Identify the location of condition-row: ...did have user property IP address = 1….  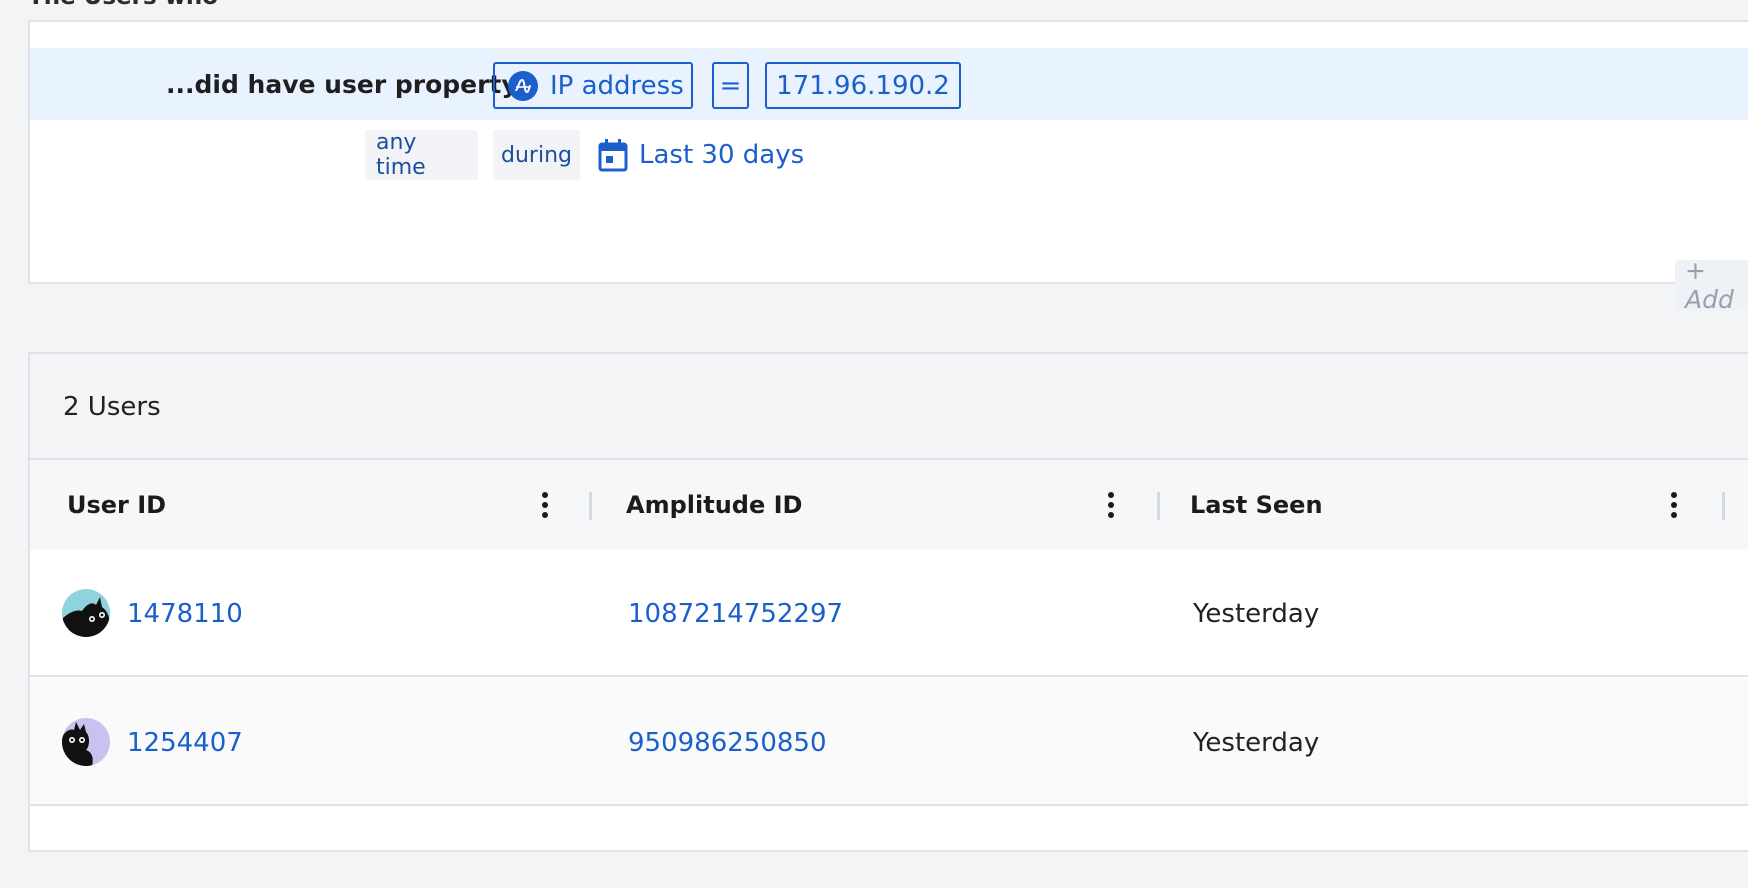
(889, 84).